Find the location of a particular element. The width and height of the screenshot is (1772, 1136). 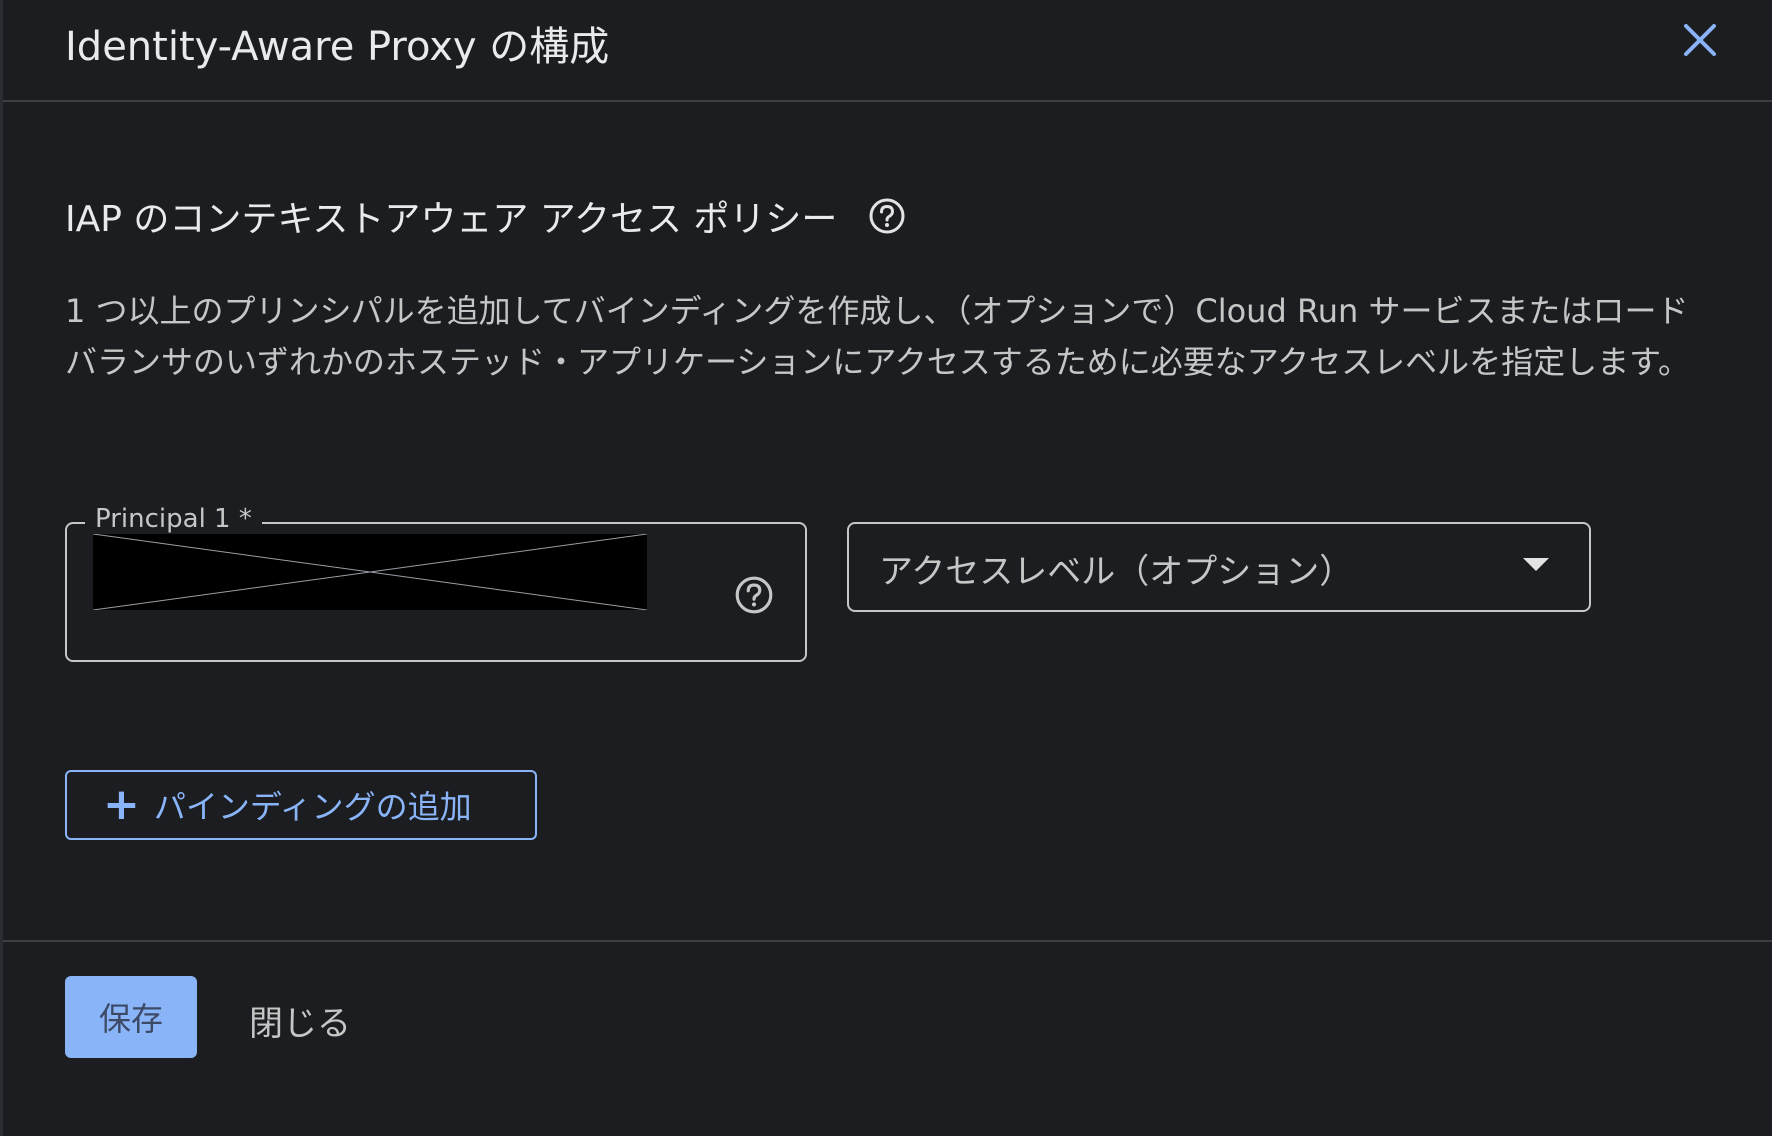

dropdown-arrow-icon is located at coordinates (1536, 564).